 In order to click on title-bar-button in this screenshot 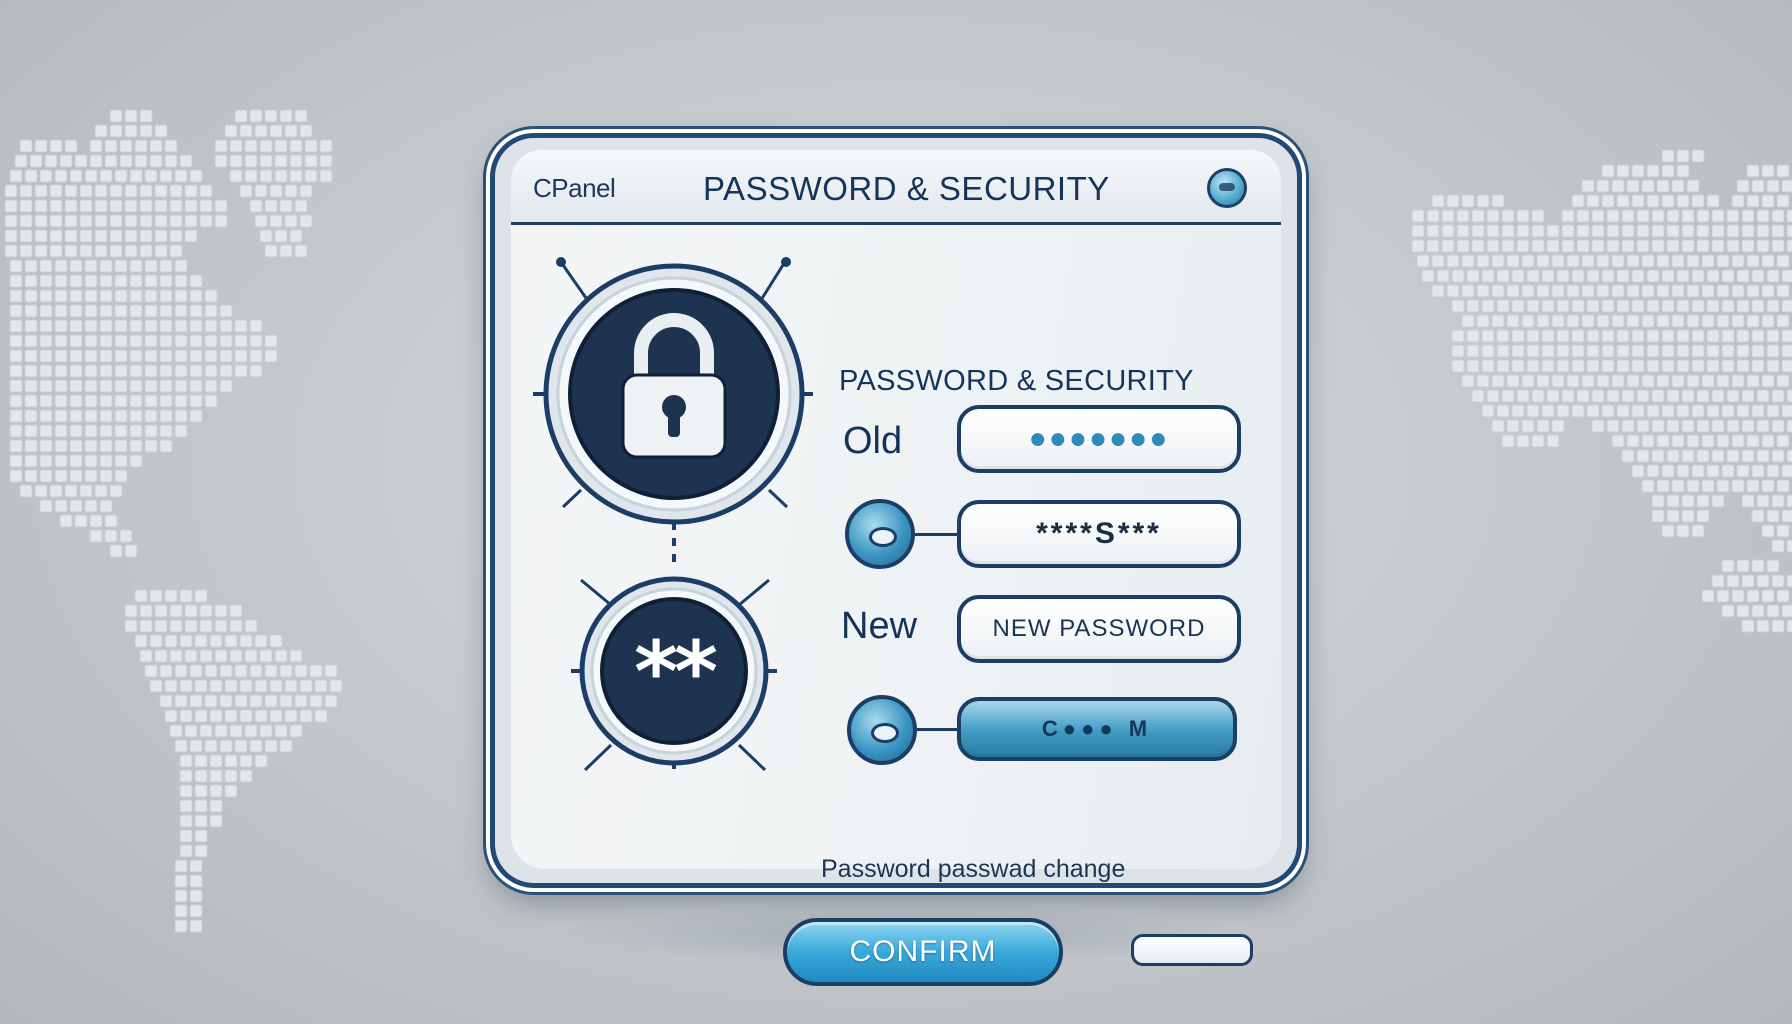, I will do `click(1227, 188)`.